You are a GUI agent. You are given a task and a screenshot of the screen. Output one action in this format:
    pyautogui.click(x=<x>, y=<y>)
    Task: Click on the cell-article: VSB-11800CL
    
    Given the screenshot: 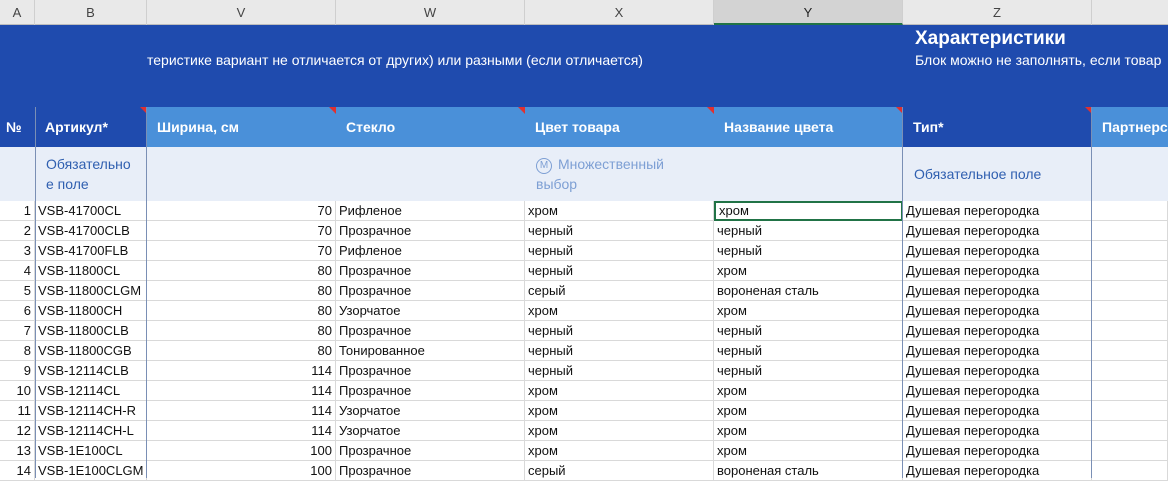 What is the action you would take?
    pyautogui.click(x=91, y=271)
    